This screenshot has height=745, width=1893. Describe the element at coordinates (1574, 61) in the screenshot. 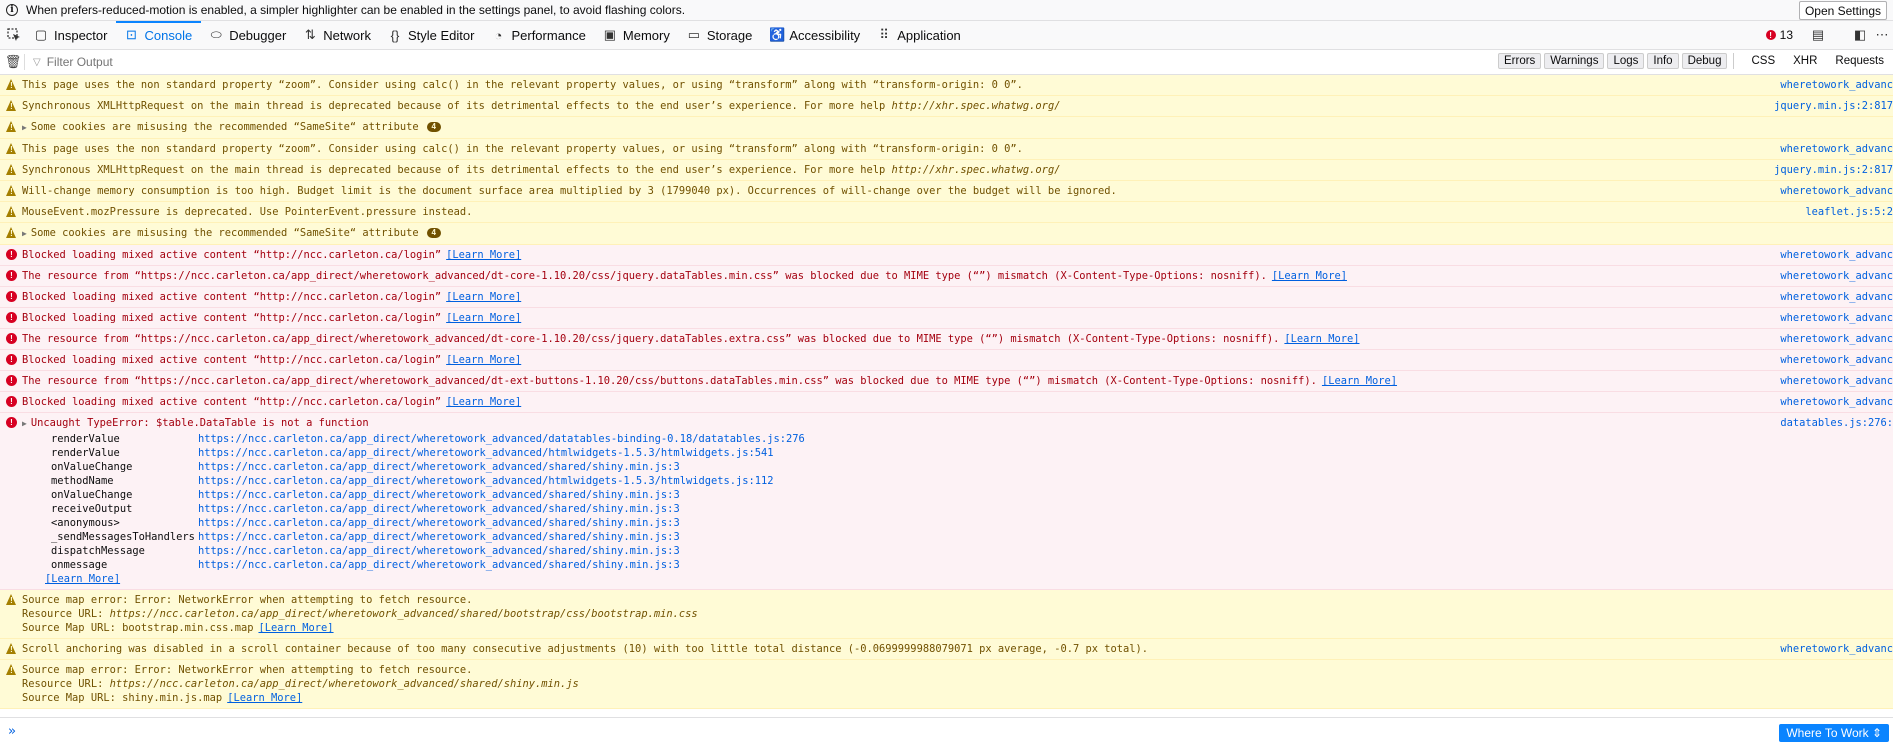

I see `filter-warnings-button: Warnings` at that location.